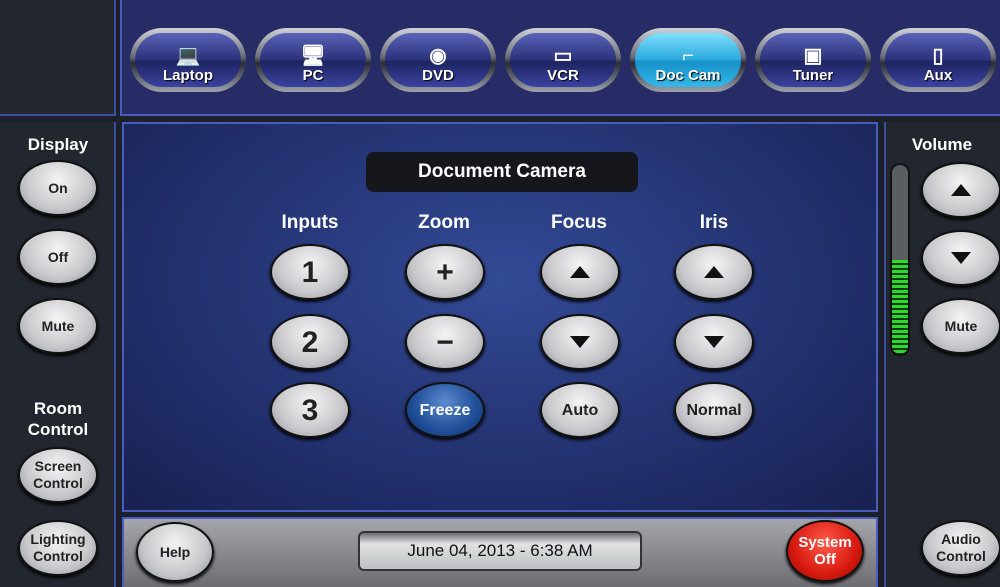 The image size is (1000, 587). Describe the element at coordinates (688, 56) in the screenshot. I see `document-camera-icon: ⌐` at that location.